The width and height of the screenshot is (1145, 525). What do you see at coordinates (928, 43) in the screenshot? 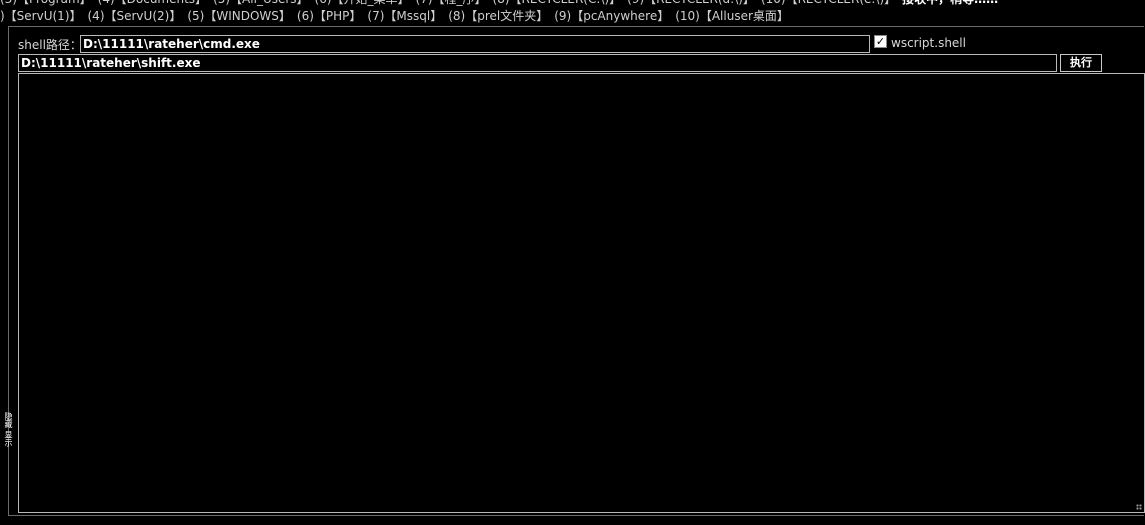
I see `wscript-label: wscript.shell` at bounding box center [928, 43].